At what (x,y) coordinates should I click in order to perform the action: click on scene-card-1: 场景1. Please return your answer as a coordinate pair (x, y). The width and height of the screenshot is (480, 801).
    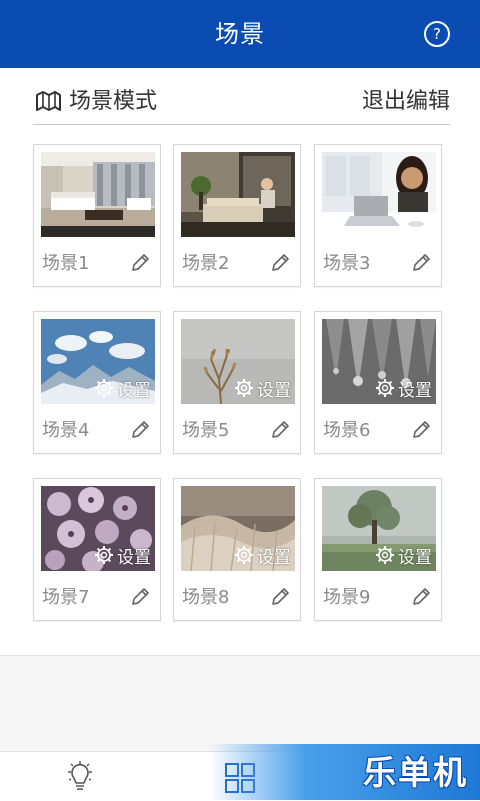
    Looking at the image, I should click on (97, 215).